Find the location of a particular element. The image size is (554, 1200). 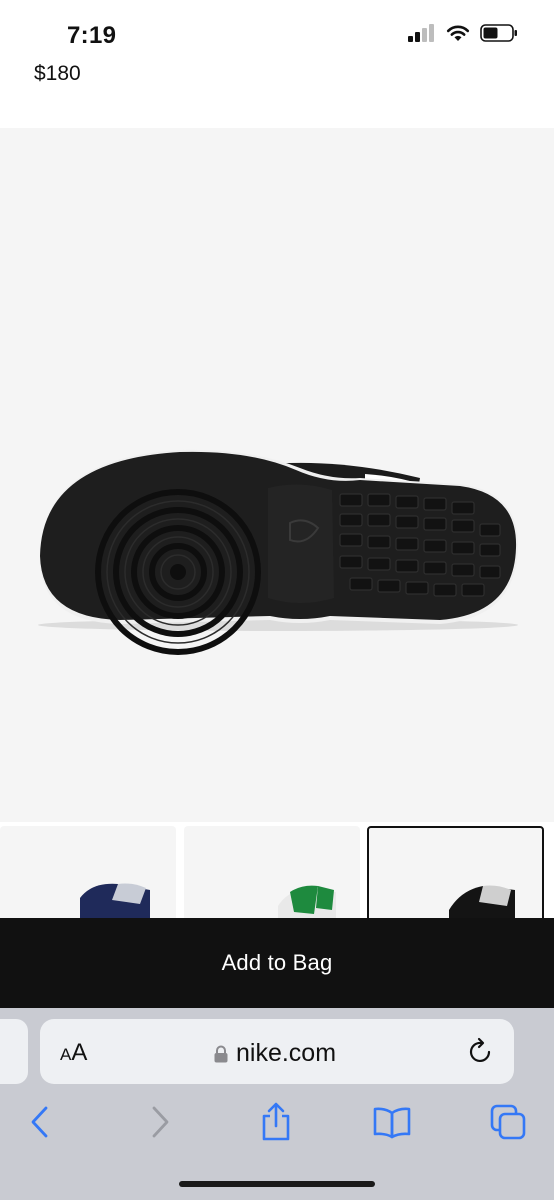

shoe-outsole-image is located at coordinates (278, 552).